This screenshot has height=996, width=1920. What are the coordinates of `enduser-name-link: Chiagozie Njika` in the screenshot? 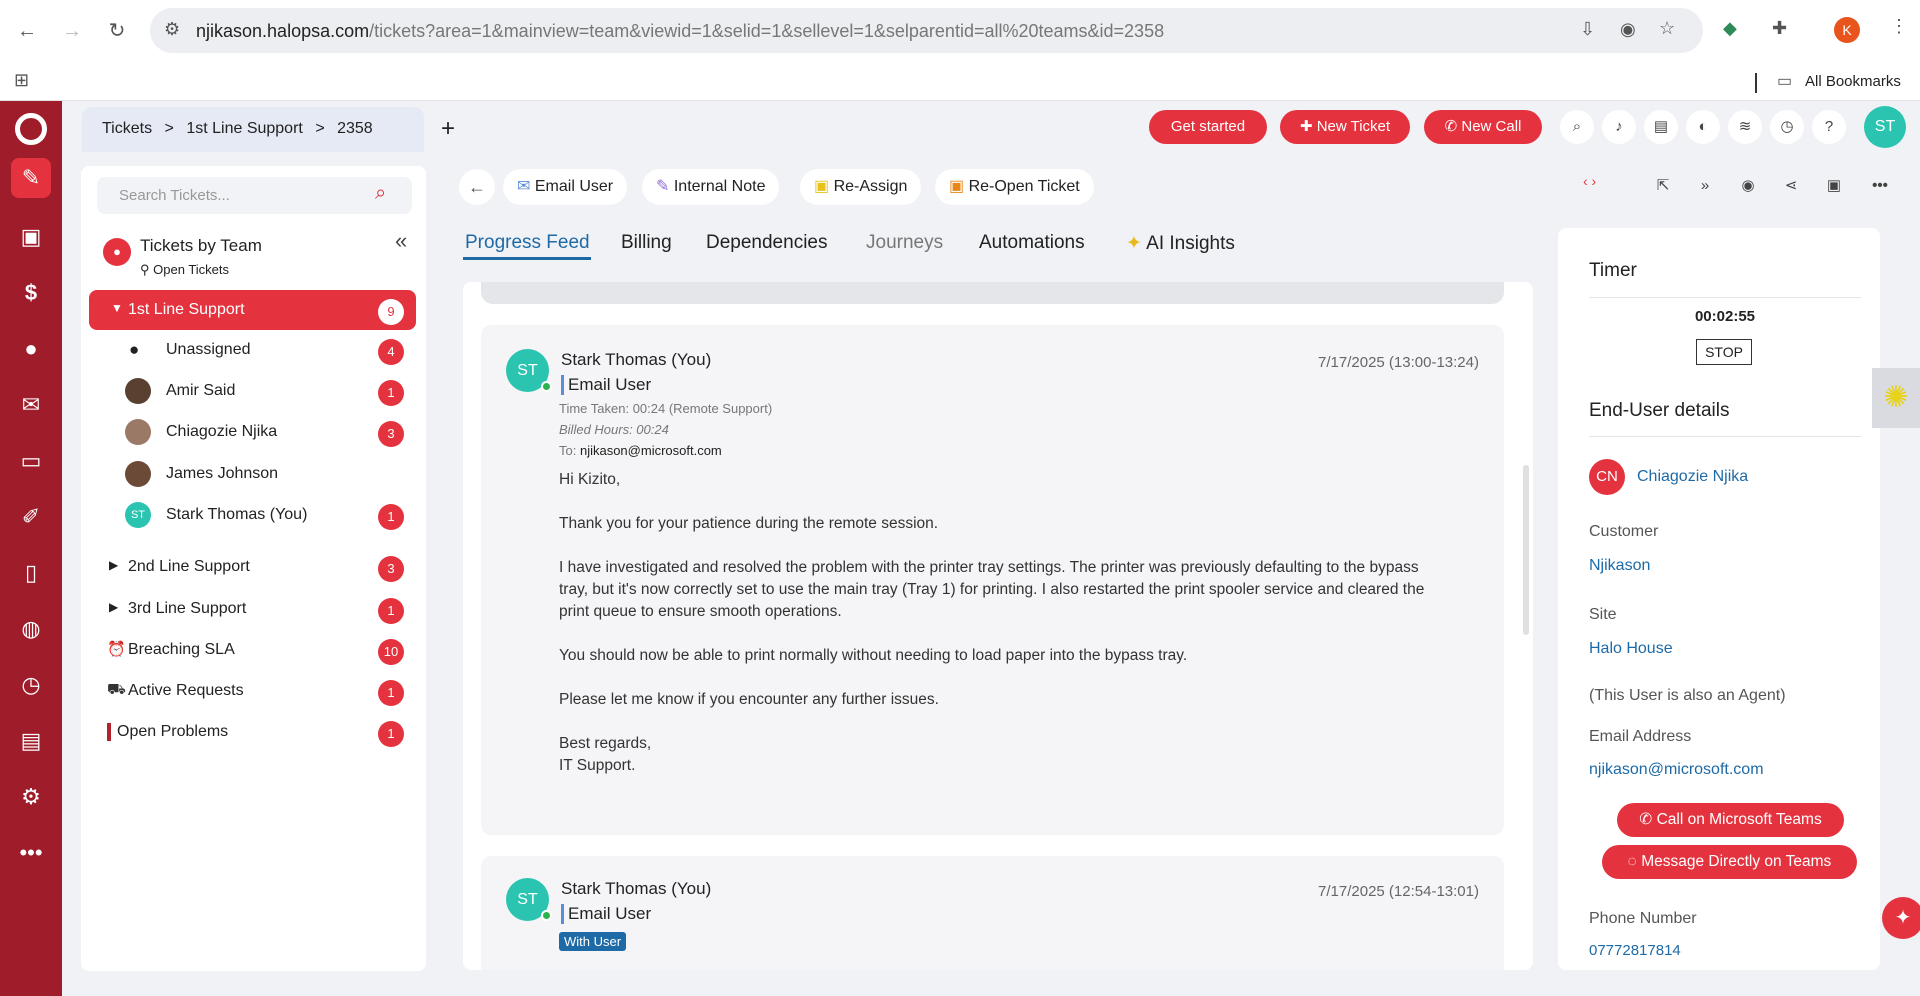 It's located at (1692, 477).